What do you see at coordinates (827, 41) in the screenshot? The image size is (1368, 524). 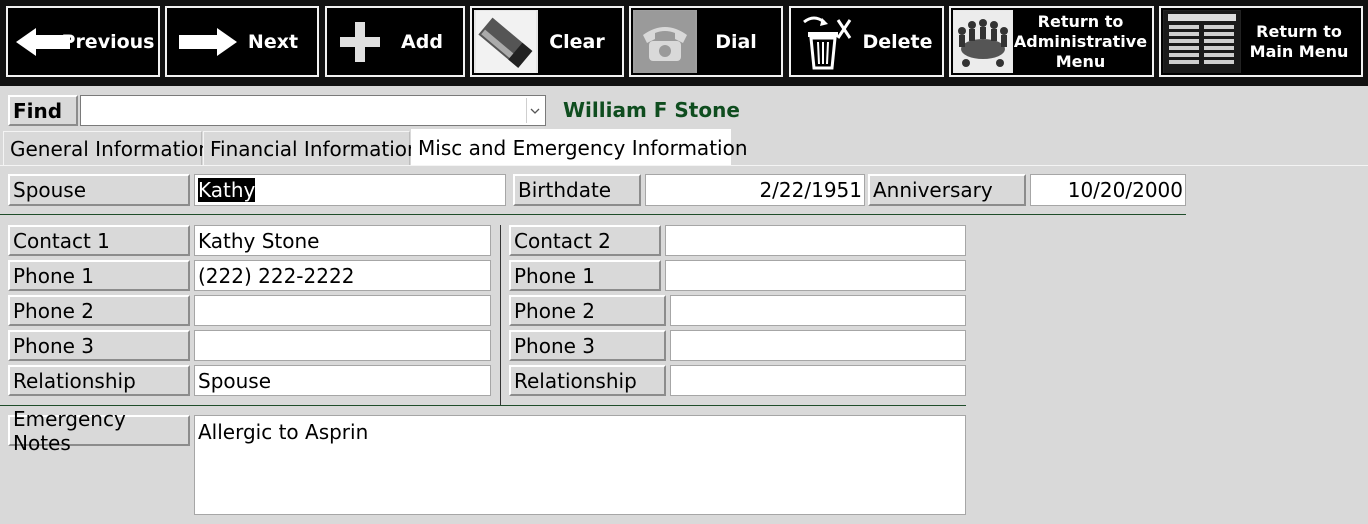 I see `trash-can-icon` at bounding box center [827, 41].